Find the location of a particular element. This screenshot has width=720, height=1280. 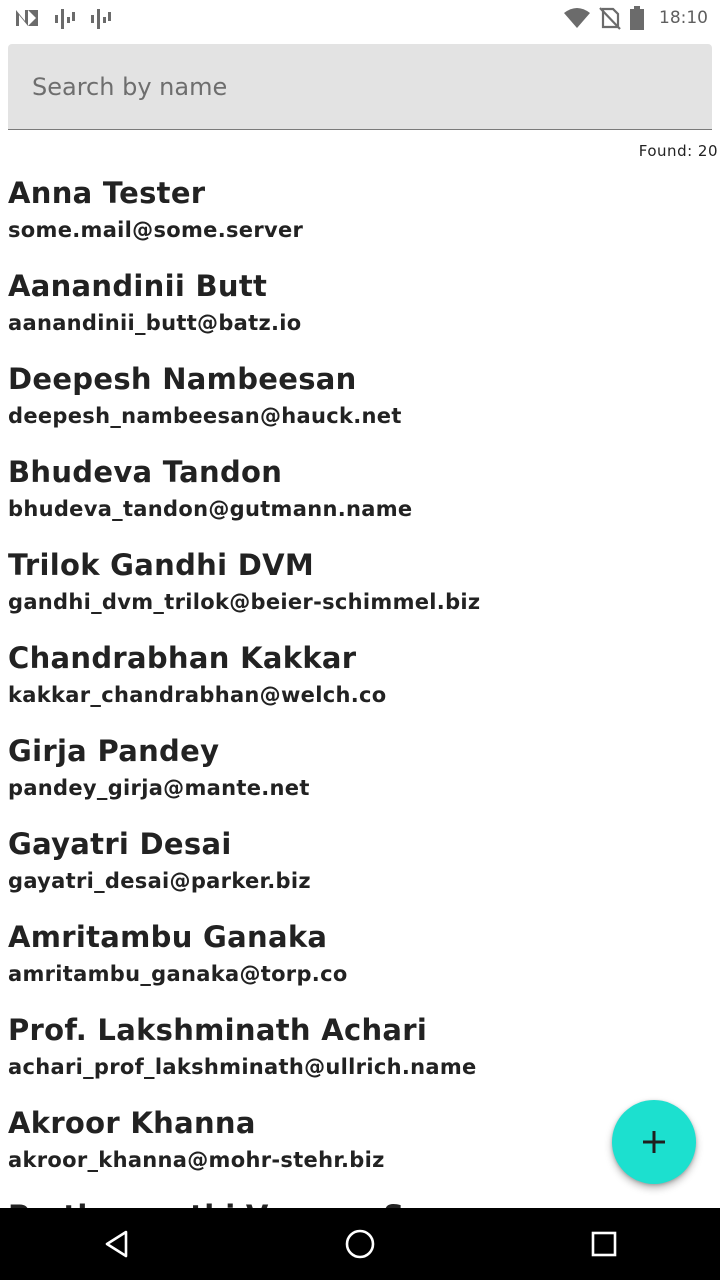

contact-name: Aanandinii Butt is located at coordinates (138, 286).